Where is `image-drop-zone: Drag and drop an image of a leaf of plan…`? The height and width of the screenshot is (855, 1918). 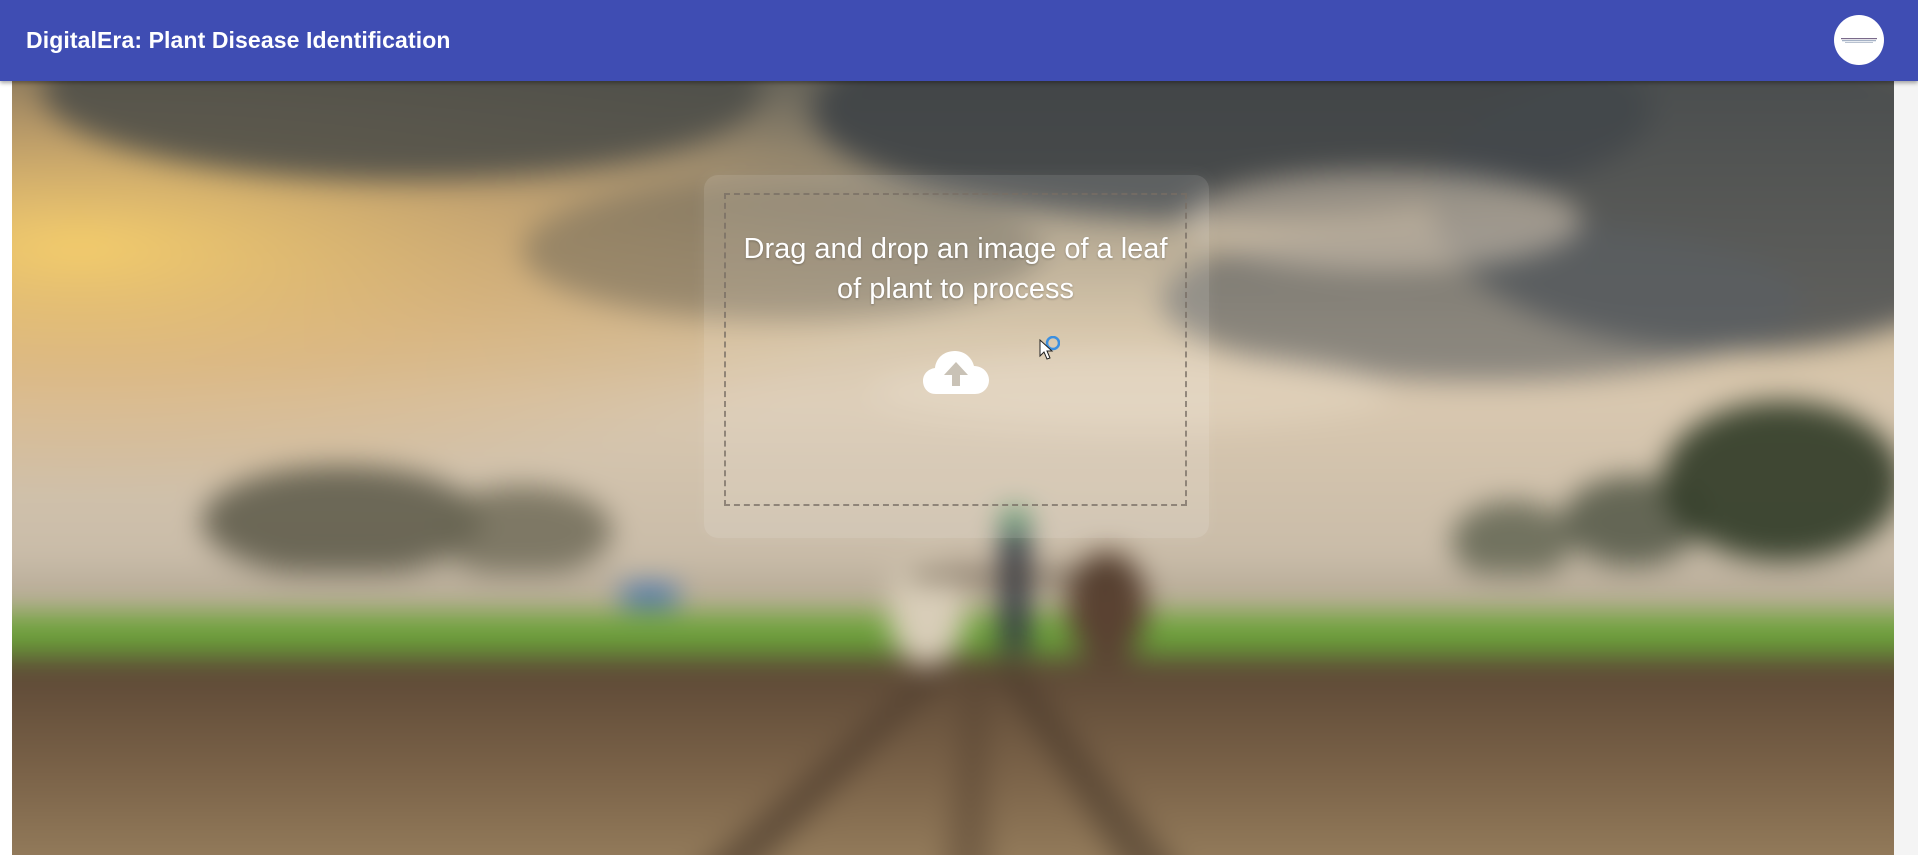
image-drop-zone: Drag and drop an image of a leaf of plan… is located at coordinates (955, 349).